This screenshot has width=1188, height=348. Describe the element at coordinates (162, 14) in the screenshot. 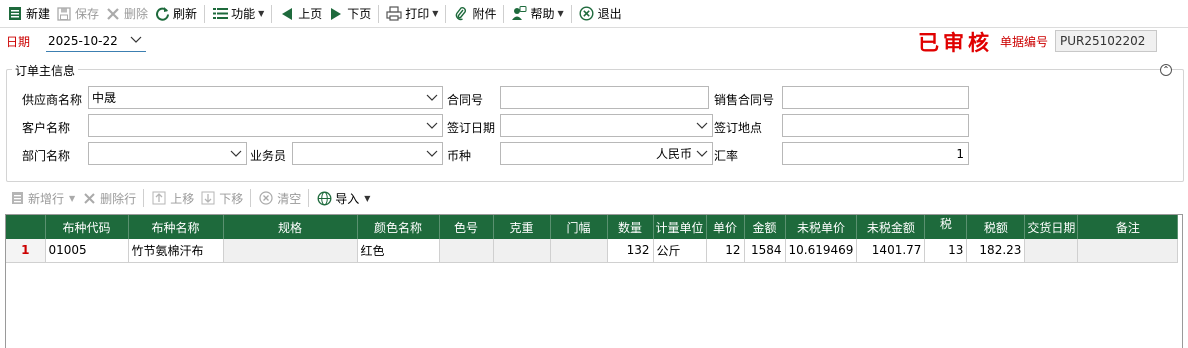

I see `refresh-icon` at that location.